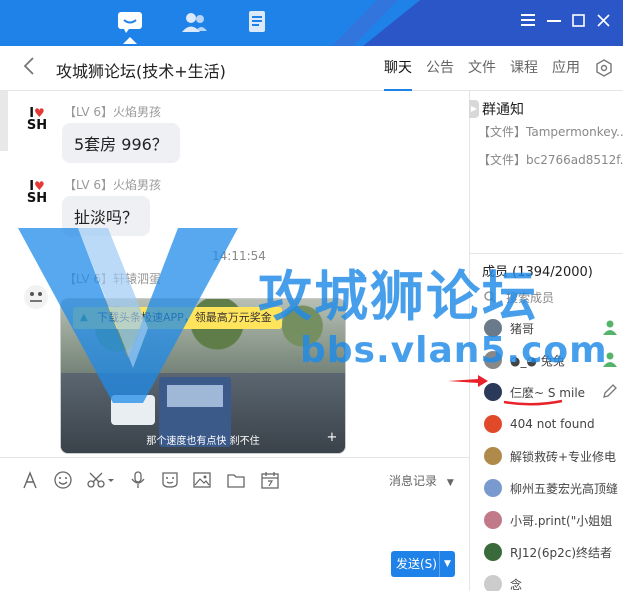  What do you see at coordinates (413, 481) in the screenshot?
I see `message-history-label: 消息记录` at bounding box center [413, 481].